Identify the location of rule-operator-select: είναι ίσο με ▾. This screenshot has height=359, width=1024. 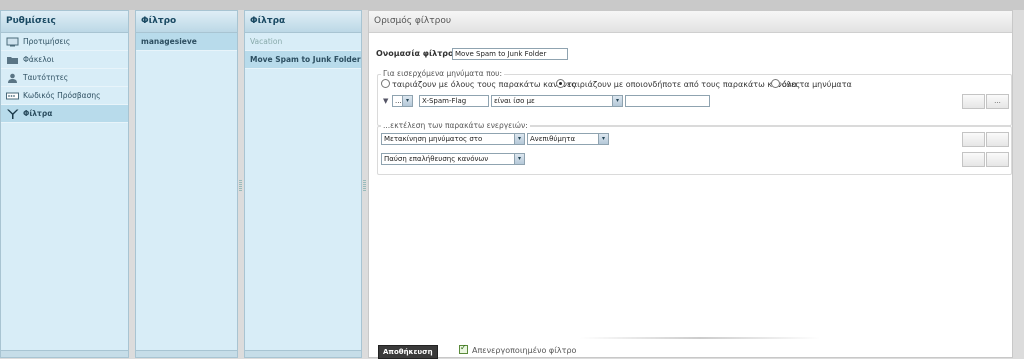
(557, 101).